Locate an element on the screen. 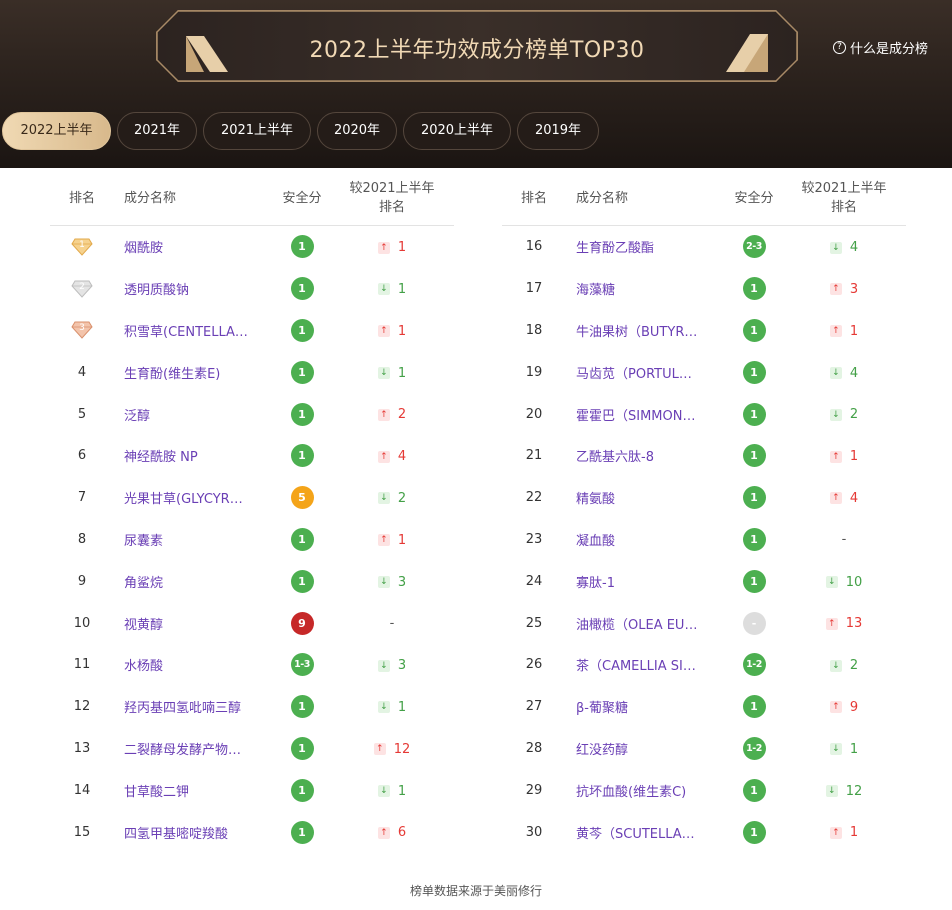  tab-3: 2020年 is located at coordinates (357, 131).